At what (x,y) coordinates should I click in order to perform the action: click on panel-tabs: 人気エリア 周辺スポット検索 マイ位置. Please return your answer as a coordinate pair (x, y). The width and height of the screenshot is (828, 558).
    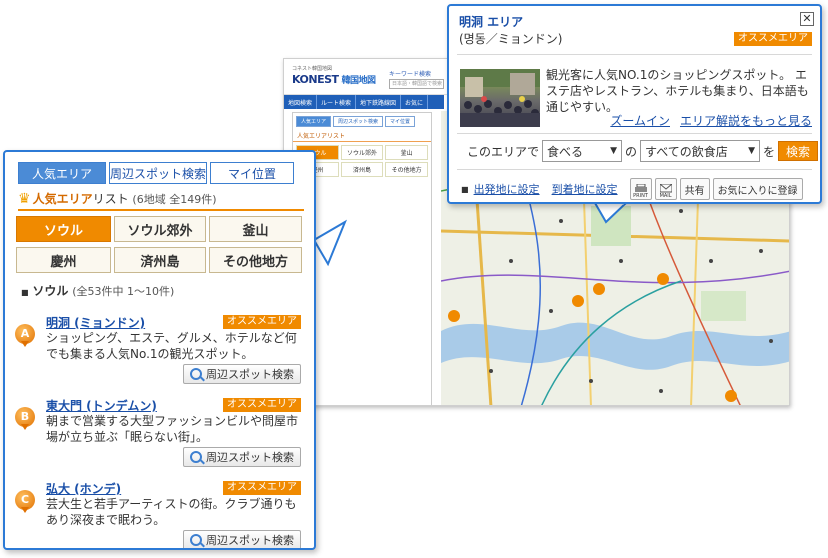
    Looking at the image, I should click on (156, 173).